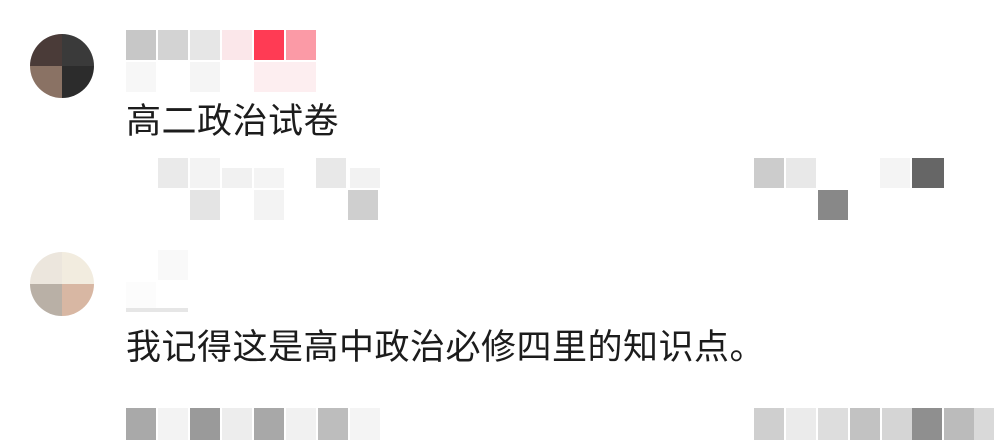 Image resolution: width=1007 pixels, height=447 pixels. What do you see at coordinates (446, 348) in the screenshot?
I see `comment-text: 我记得这是高中政治必修四里的知识点。` at bounding box center [446, 348].